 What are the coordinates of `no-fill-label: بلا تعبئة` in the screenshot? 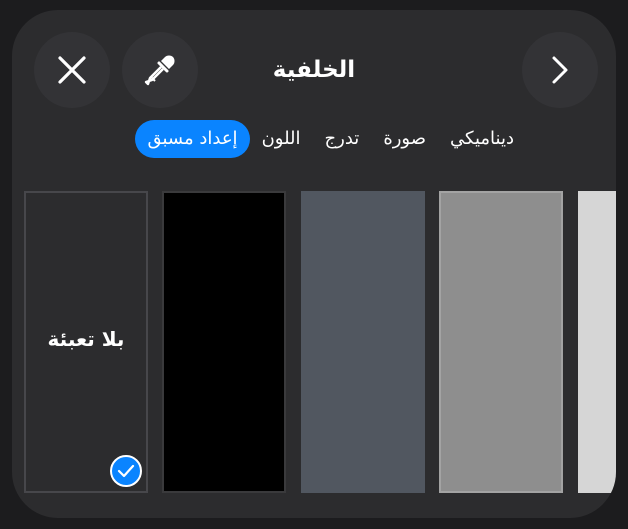 It's located at (86, 339).